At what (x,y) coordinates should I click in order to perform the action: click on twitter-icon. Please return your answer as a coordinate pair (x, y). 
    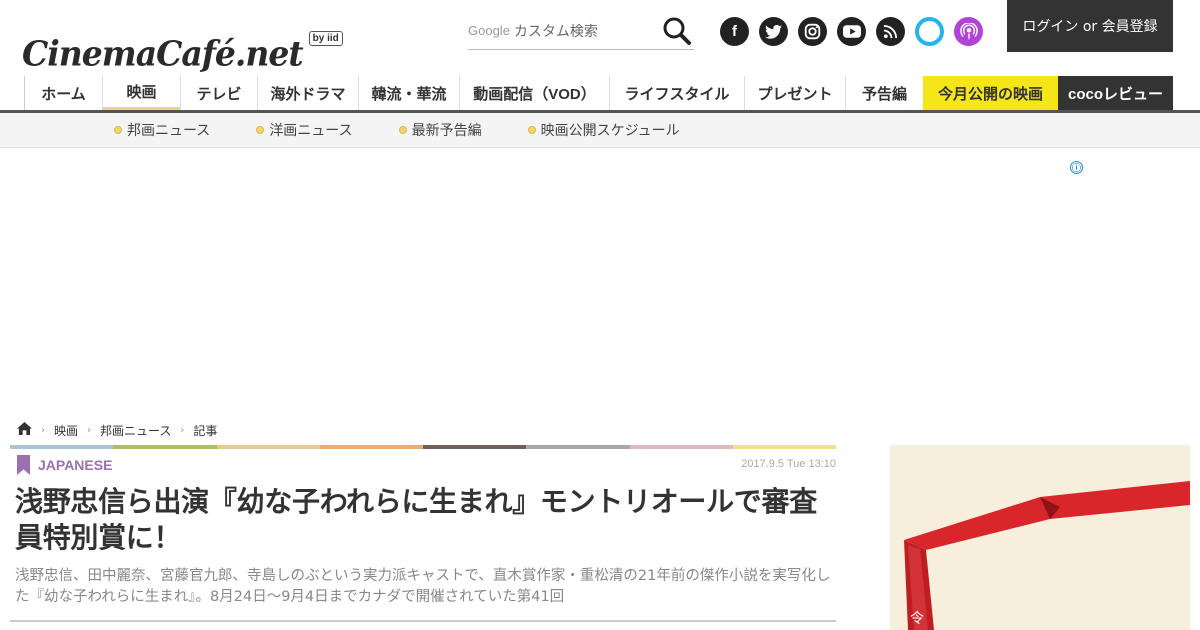
    Looking at the image, I should click on (773, 31).